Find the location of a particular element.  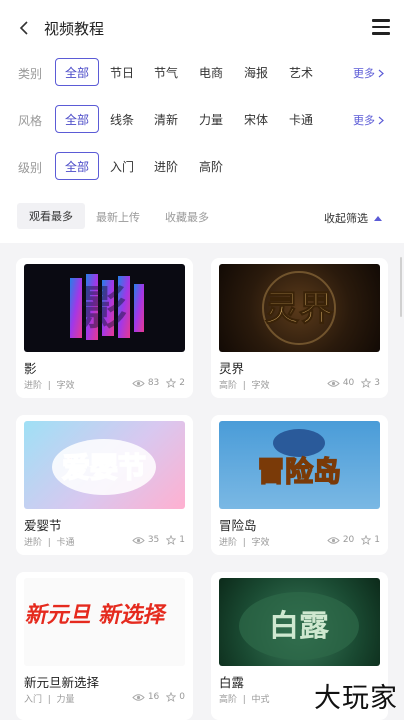

collapse-label: 收起筛选 is located at coordinates (346, 218).